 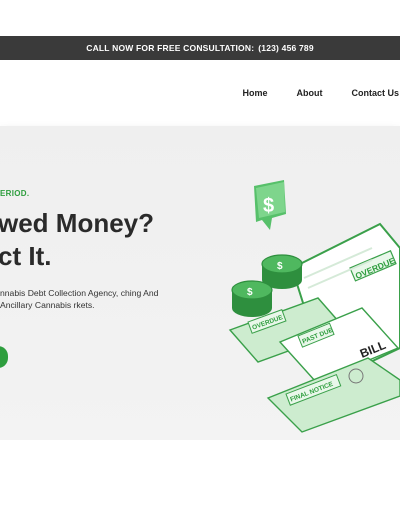 I want to click on nav-item-home: Home, so click(x=254, y=93).